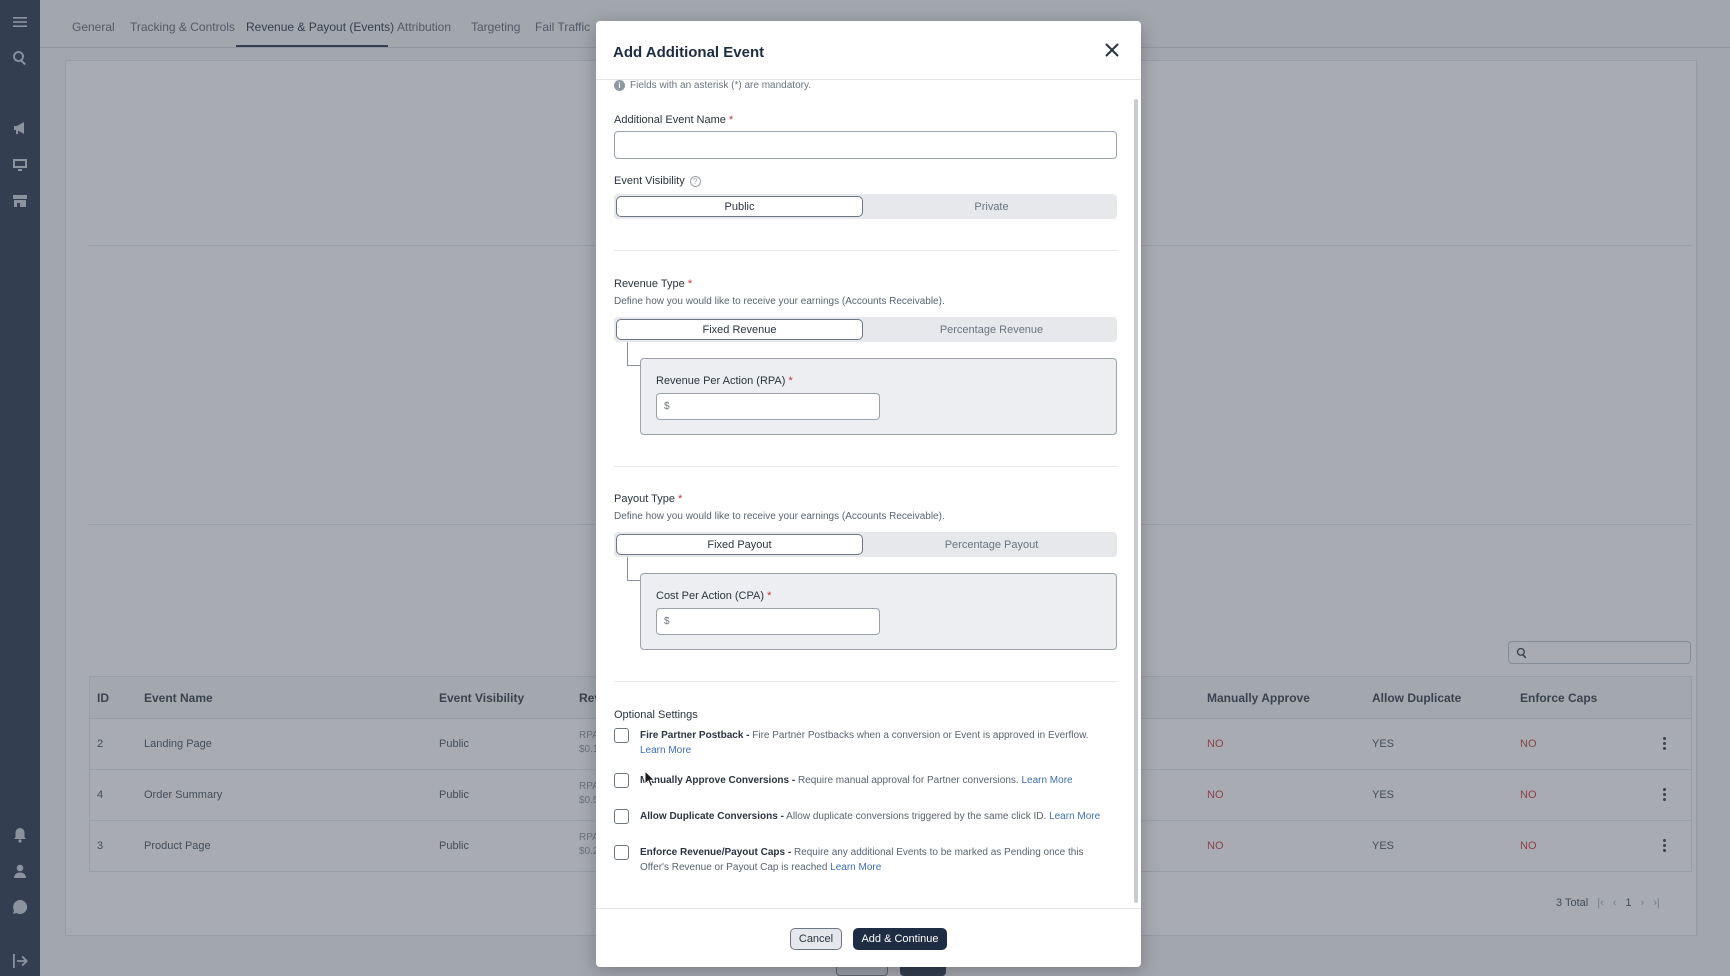 The width and height of the screenshot is (1730, 976). Describe the element at coordinates (621, 852) in the screenshot. I see `enforce-caps-checkbox` at that location.